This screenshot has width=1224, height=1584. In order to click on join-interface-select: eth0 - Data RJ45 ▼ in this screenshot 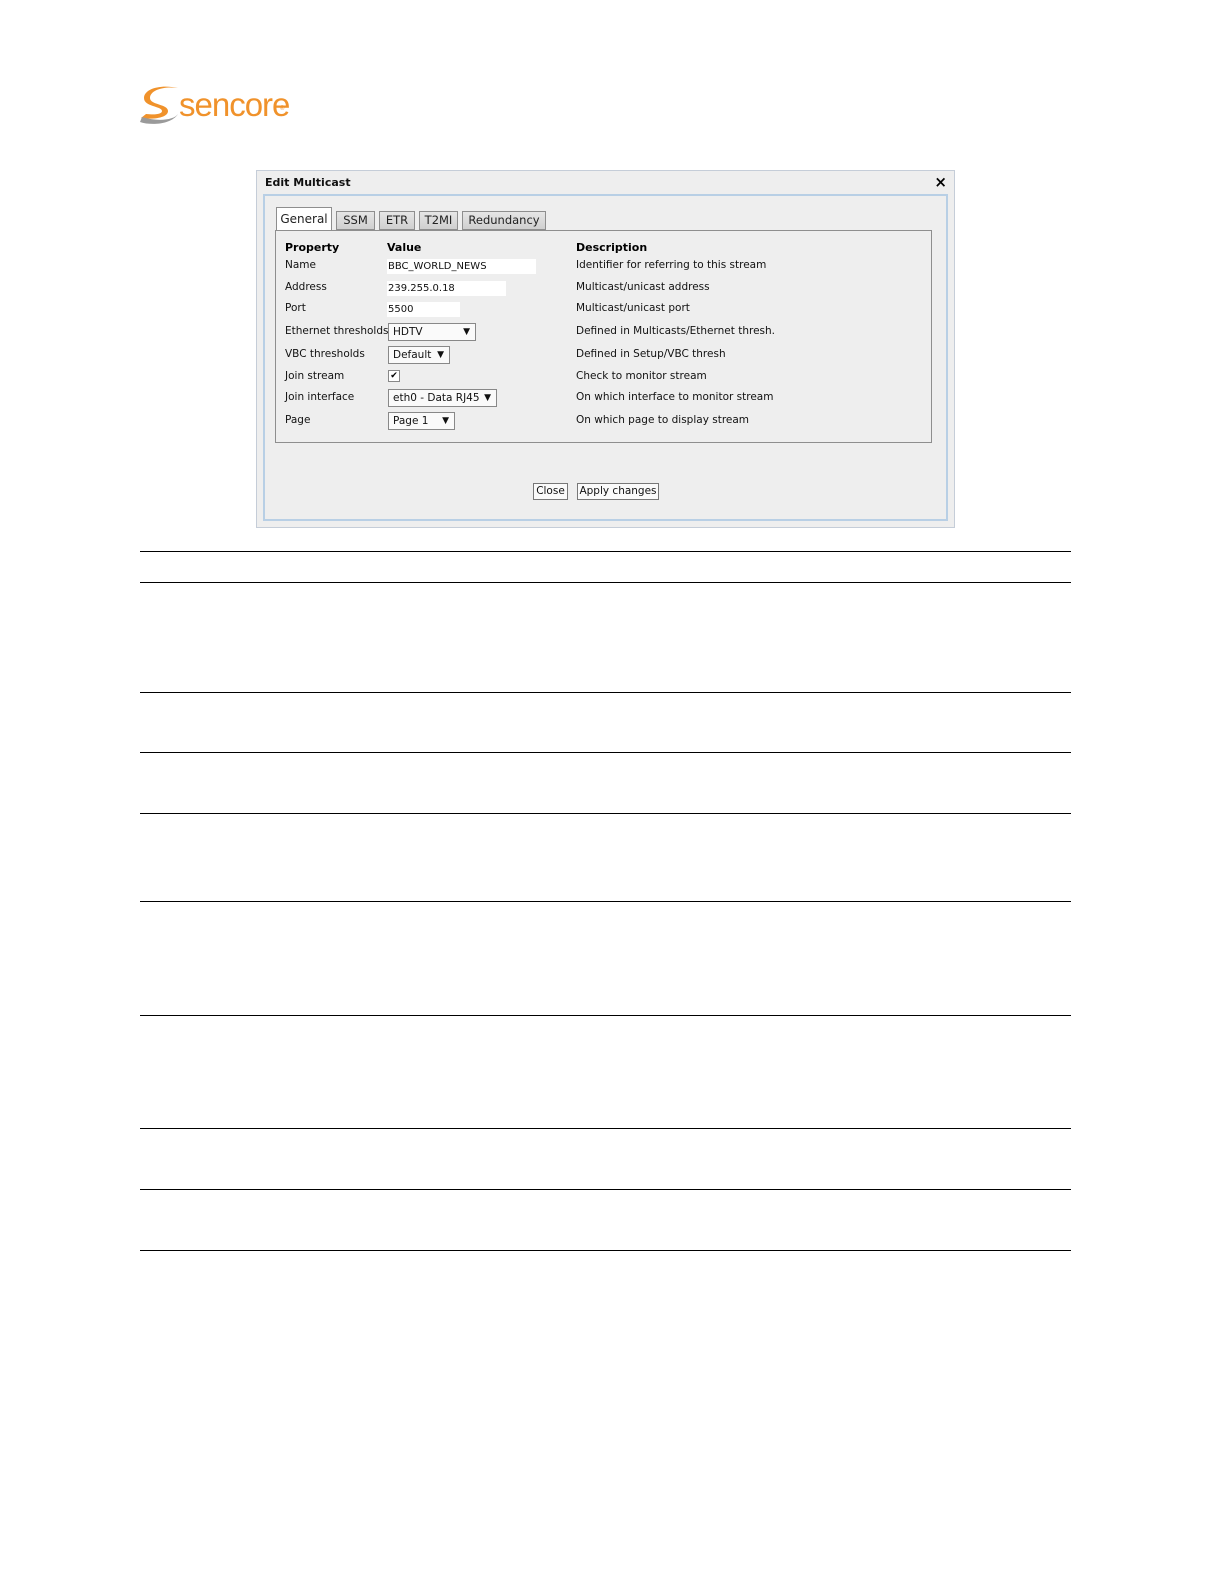, I will do `click(442, 398)`.